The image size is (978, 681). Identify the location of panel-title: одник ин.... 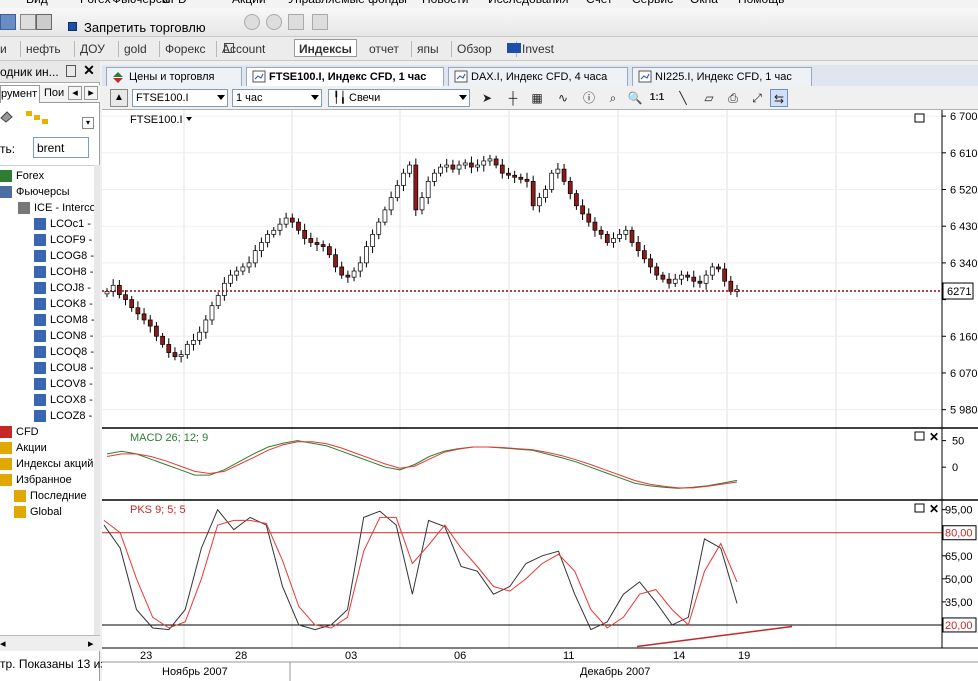
(29, 72).